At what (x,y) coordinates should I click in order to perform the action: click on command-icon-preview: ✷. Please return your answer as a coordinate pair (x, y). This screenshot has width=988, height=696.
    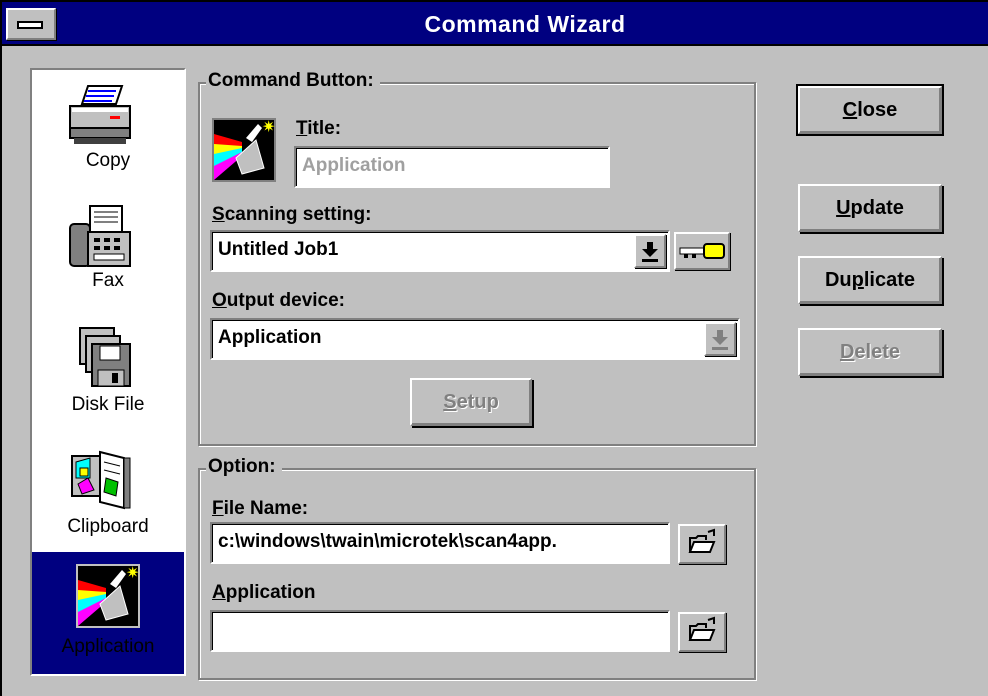
    Looking at the image, I should click on (244, 149).